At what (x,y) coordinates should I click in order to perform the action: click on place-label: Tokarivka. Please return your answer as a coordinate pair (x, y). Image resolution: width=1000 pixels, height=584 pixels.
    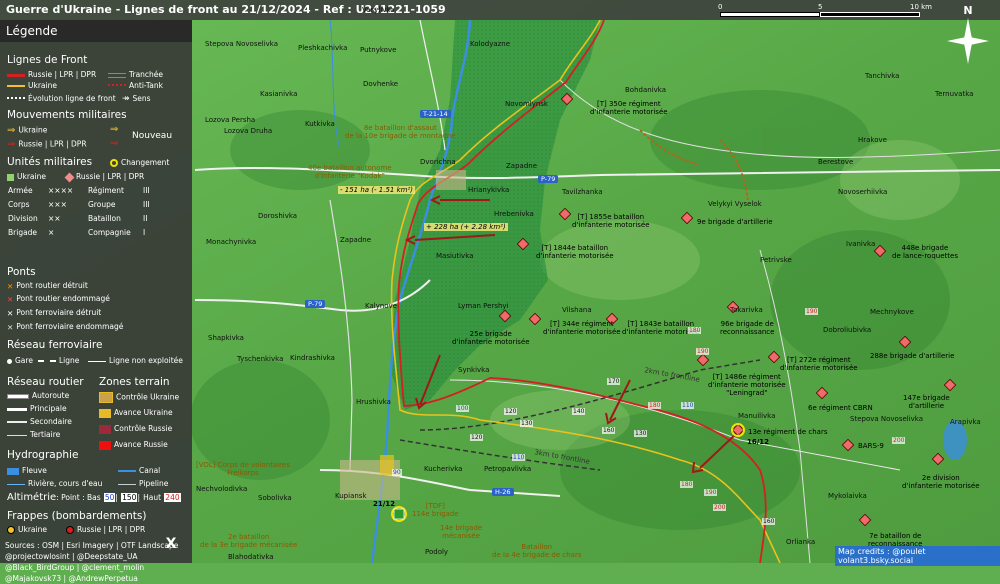
    Looking at the image, I should click on (746, 310).